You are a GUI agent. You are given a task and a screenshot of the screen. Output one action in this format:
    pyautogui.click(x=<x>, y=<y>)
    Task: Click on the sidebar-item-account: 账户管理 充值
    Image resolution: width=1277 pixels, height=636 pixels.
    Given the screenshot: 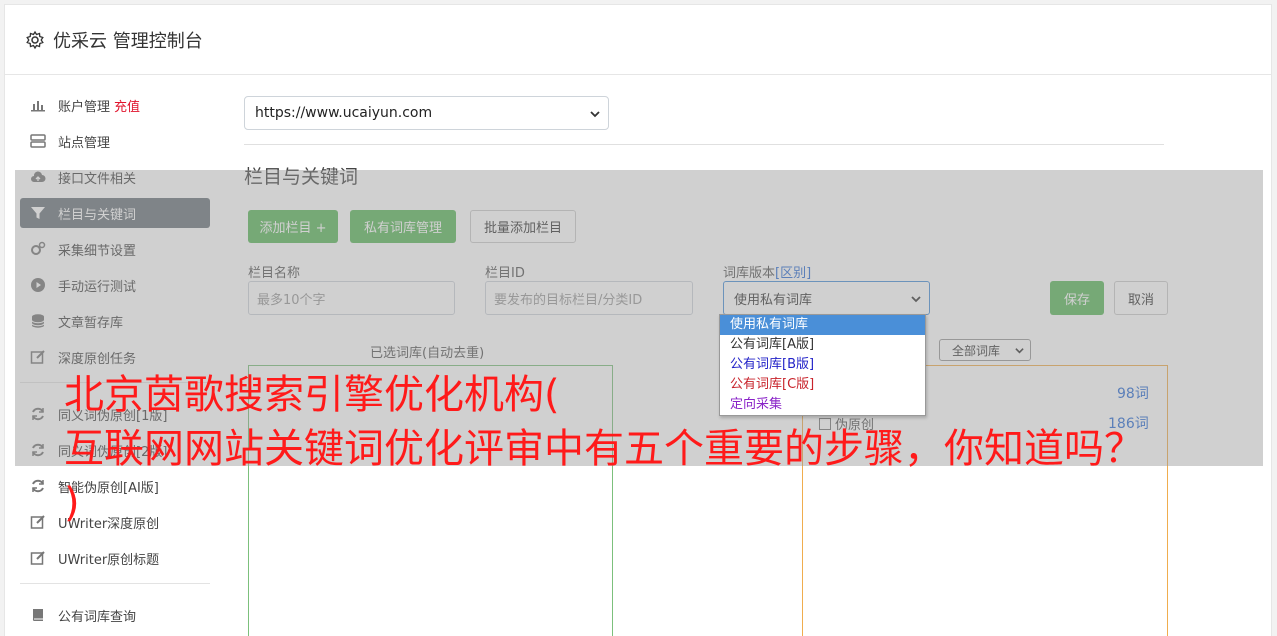 What is the action you would take?
    pyautogui.click(x=115, y=105)
    